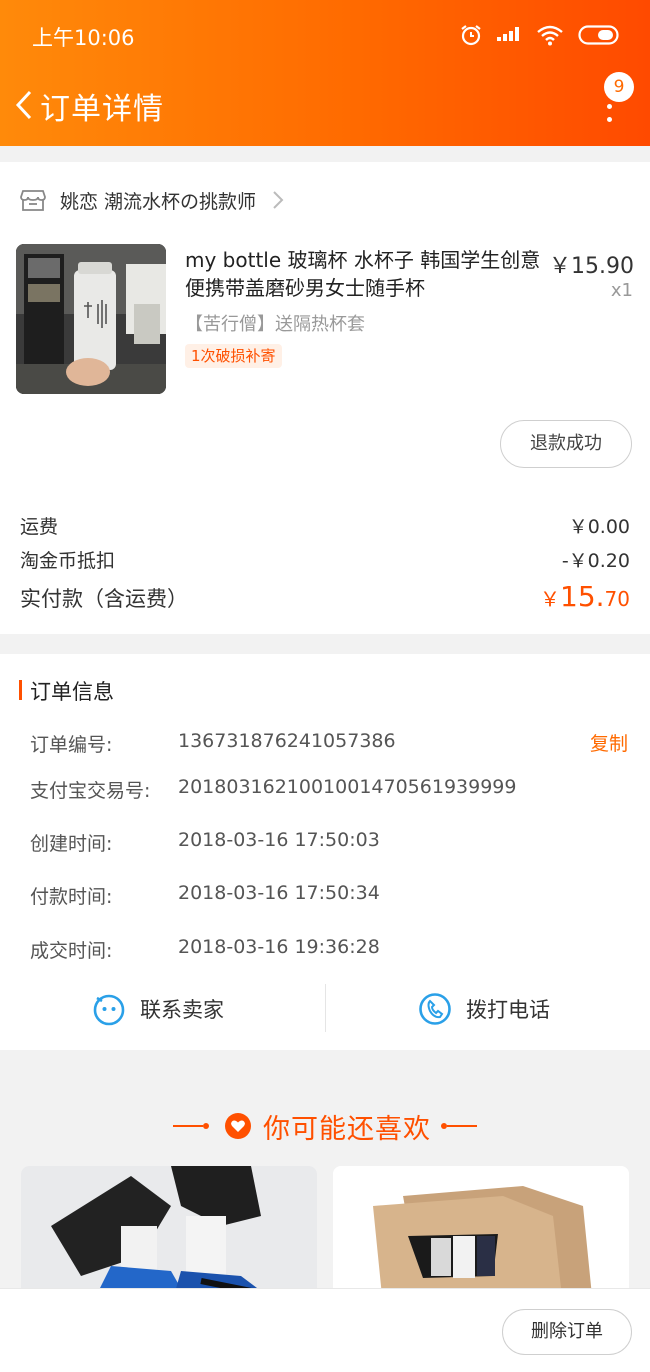 The width and height of the screenshot is (650, 1372). Describe the element at coordinates (275, 324) in the screenshot. I see `product-sku: 【苦行僧】送隔热杯套` at that location.